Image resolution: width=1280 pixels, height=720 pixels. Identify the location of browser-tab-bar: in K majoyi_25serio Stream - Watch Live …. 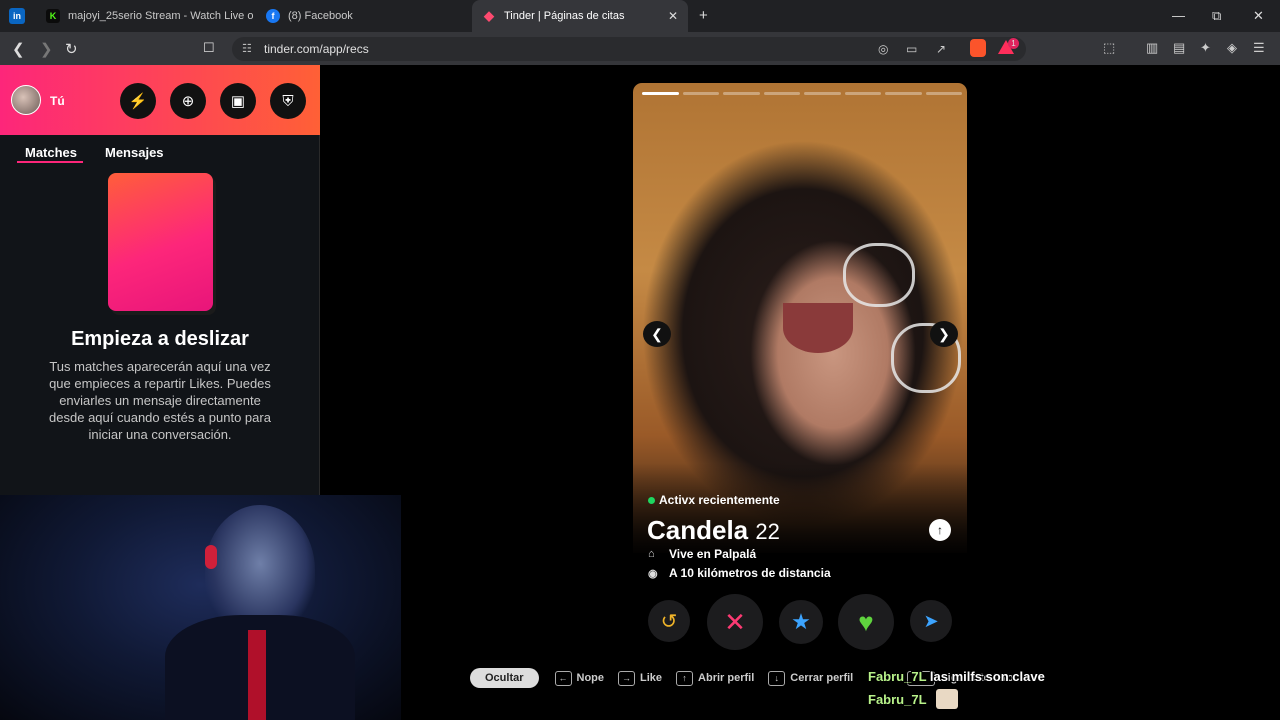
(640, 16).